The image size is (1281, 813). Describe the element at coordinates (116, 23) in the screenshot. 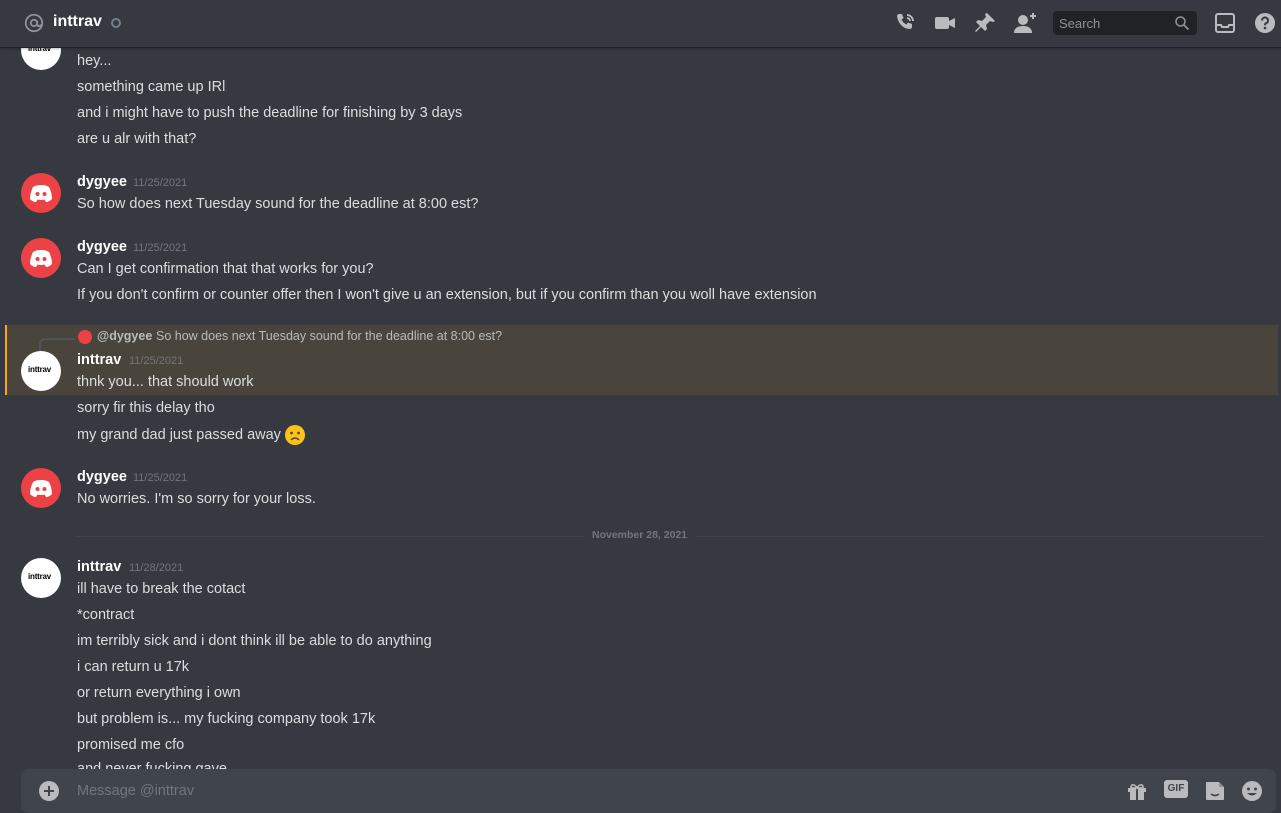

I see `status-icon` at that location.